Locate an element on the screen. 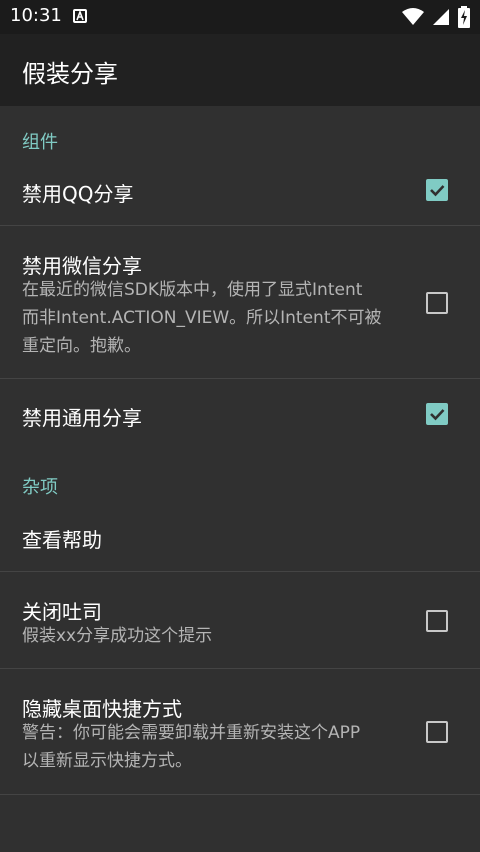  disable-qq-share-checkbox is located at coordinates (437, 190).